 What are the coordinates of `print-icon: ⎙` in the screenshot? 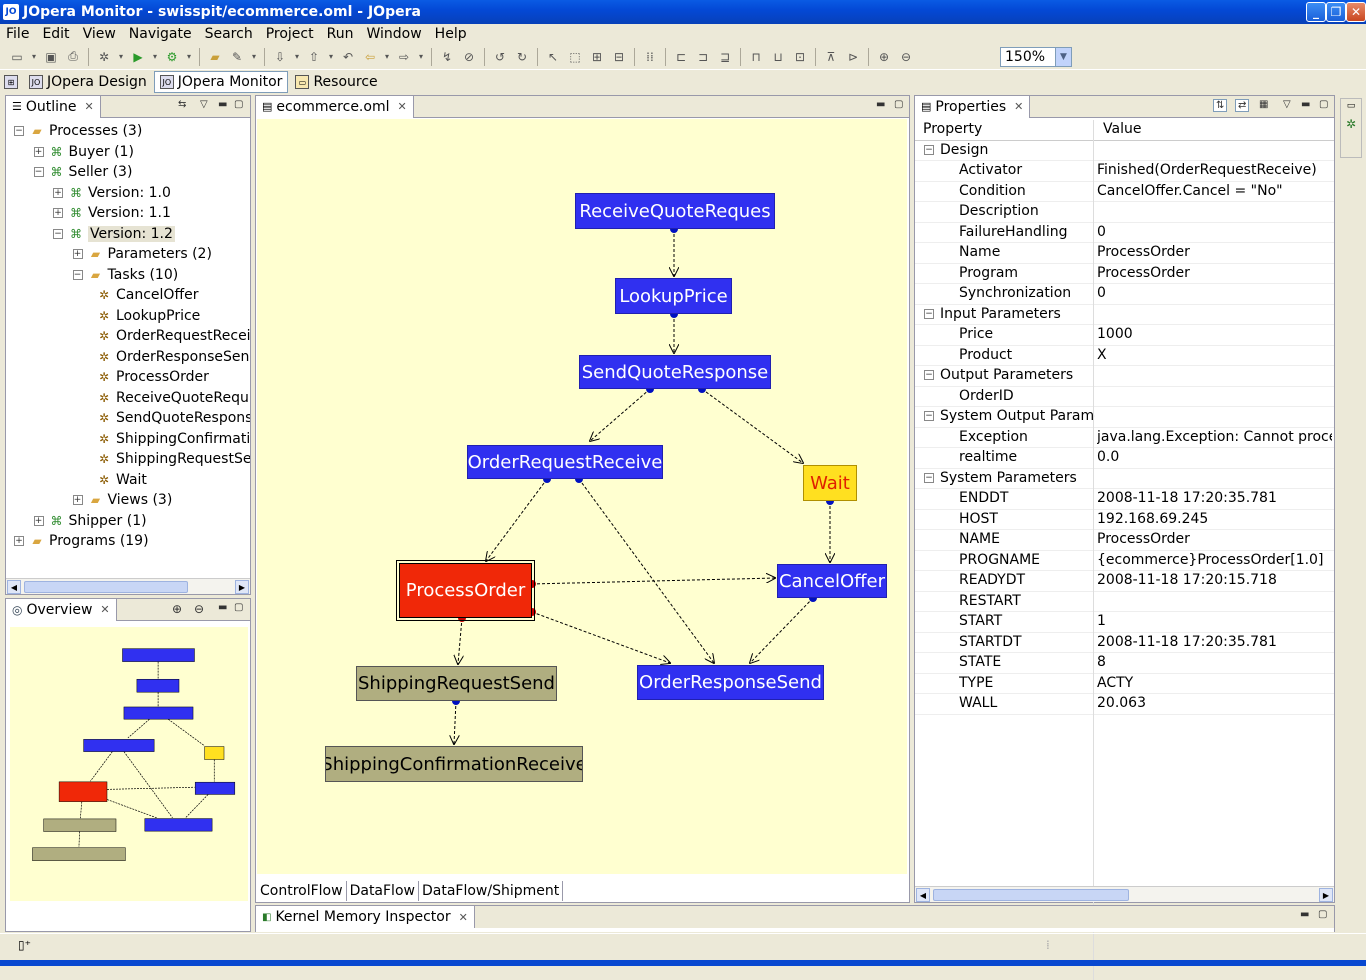 It's located at (73, 57).